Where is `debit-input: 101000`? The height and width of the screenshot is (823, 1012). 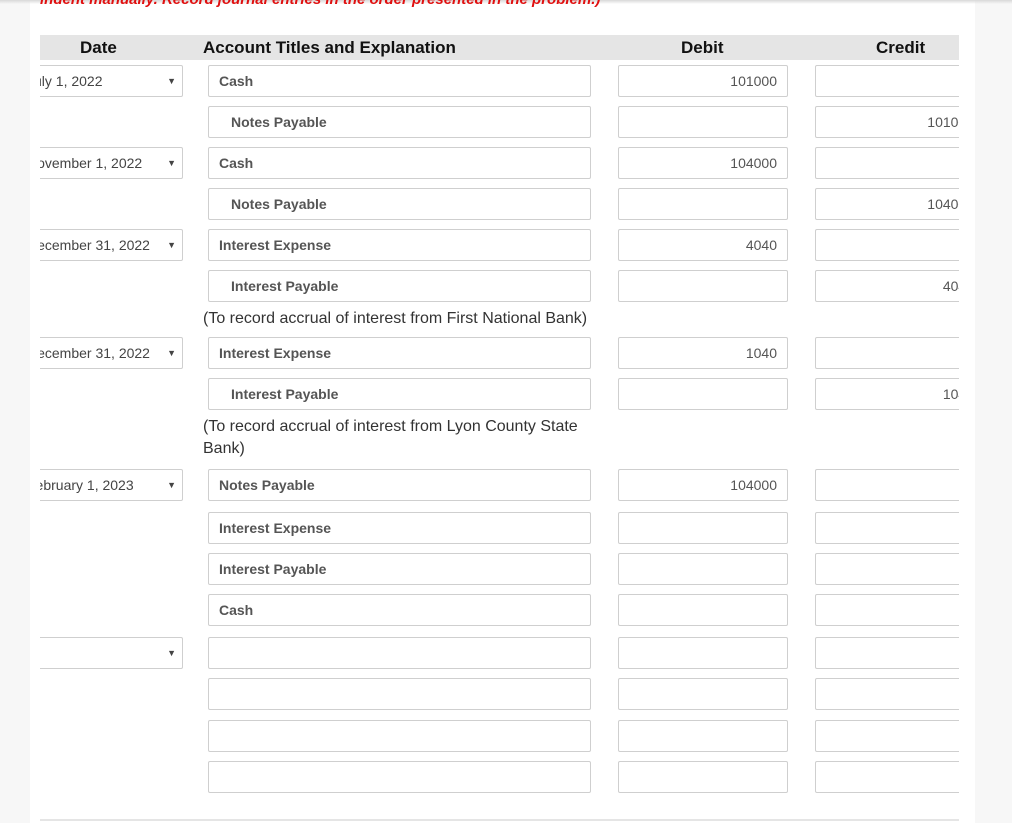 debit-input: 101000 is located at coordinates (703, 81).